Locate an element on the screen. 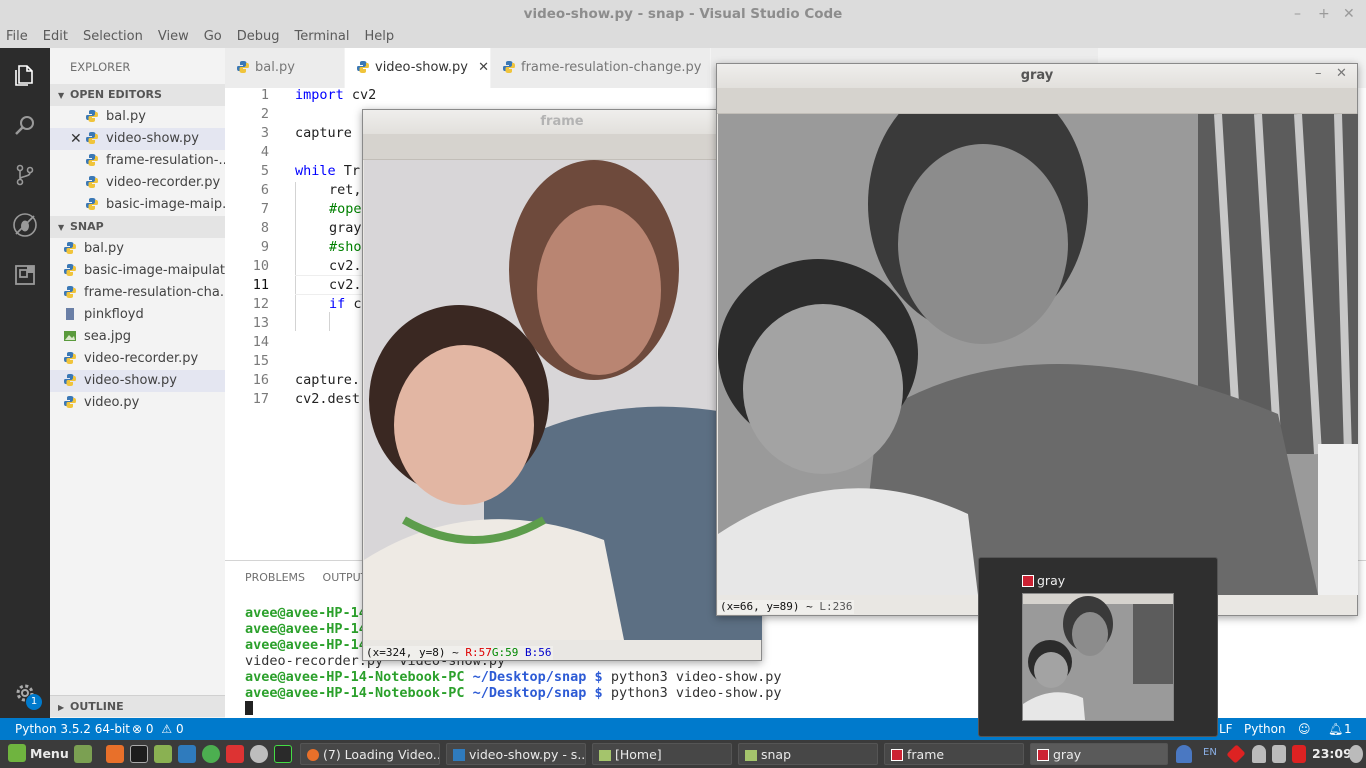 Image resolution: width=1366 pixels, height=768 pixels. keyboard-layout: EN is located at coordinates (1210, 752).